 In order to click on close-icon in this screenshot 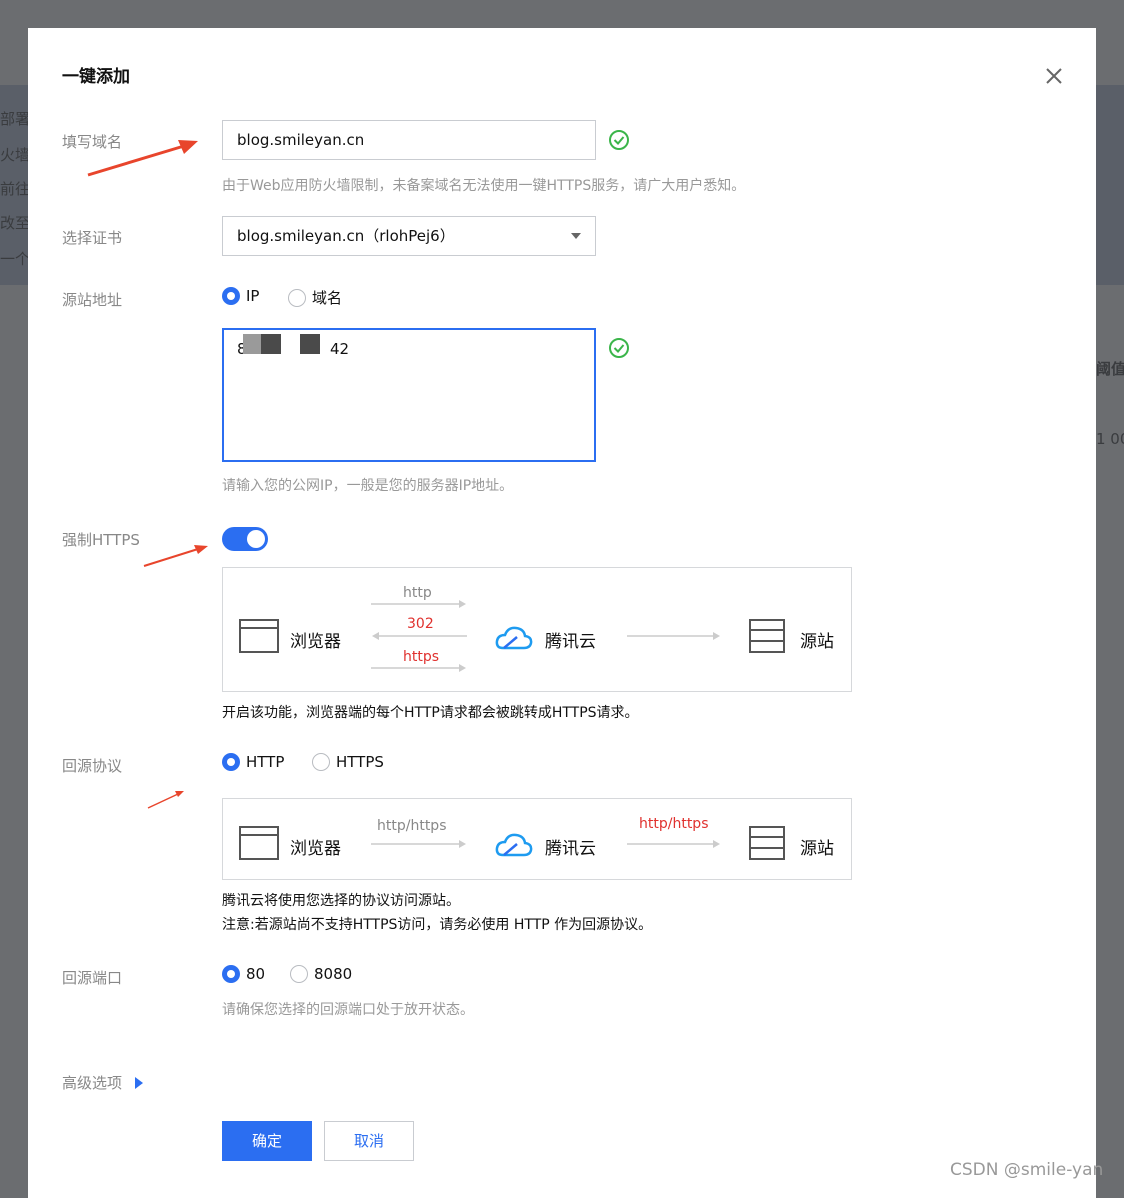, I will do `click(1054, 76)`.